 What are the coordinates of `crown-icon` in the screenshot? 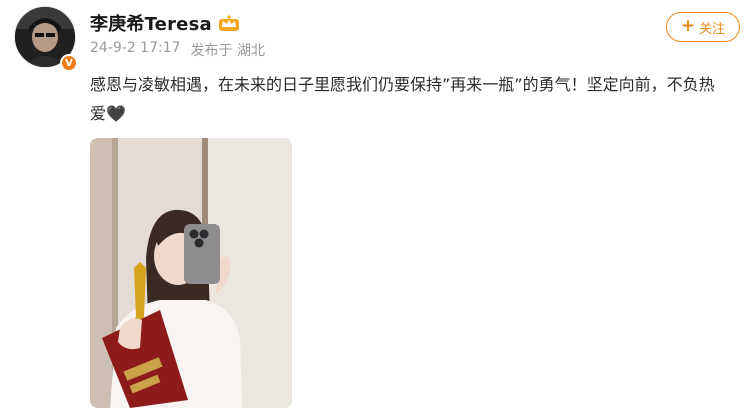 It's located at (229, 23).